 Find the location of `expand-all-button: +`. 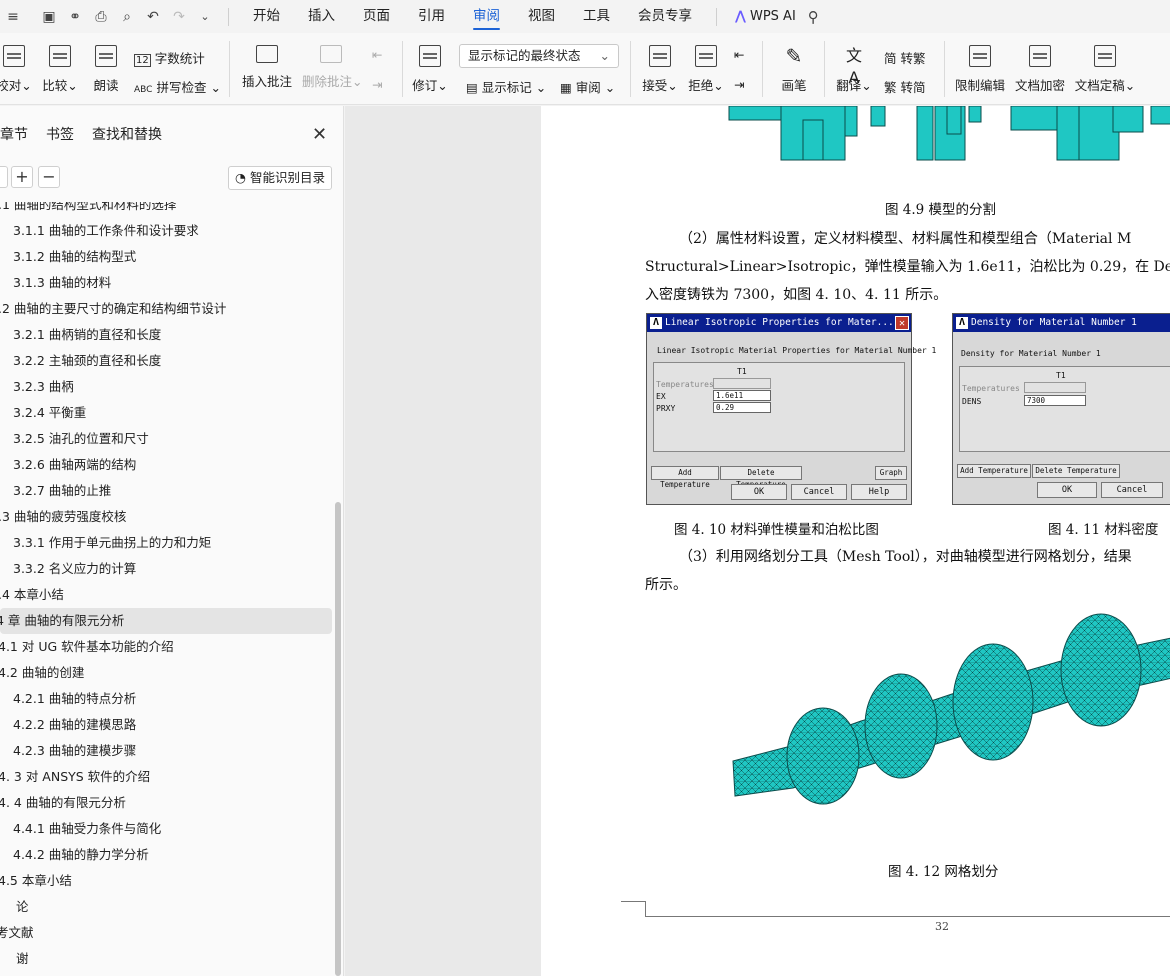

expand-all-button: + is located at coordinates (22, 177).